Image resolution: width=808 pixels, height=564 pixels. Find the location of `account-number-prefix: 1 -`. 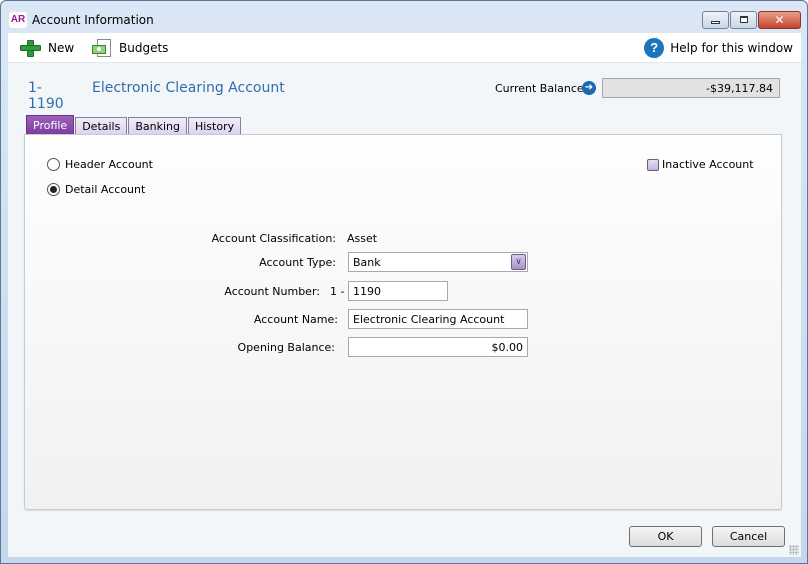

account-number-prefix: 1 - is located at coordinates (337, 291).